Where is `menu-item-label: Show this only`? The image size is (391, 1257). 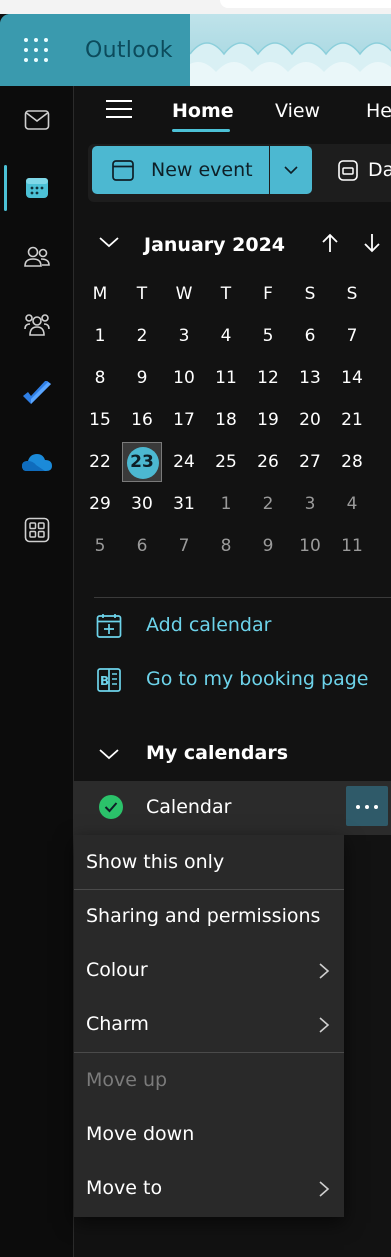
menu-item-label: Show this only is located at coordinates (155, 862).